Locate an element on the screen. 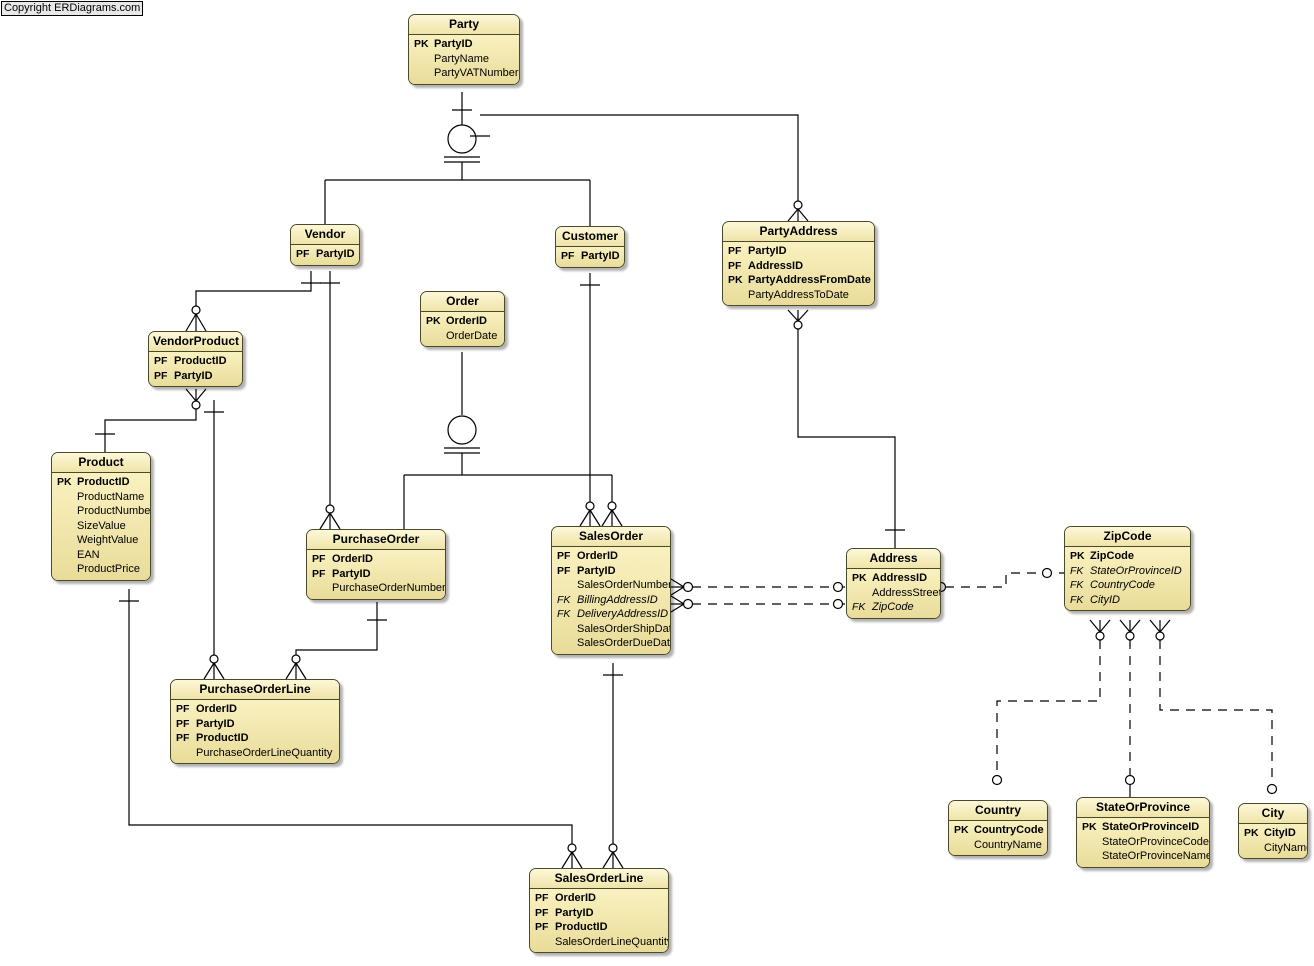 The image size is (1314, 966). attribute-row: PK CountryCode is located at coordinates (999, 830).